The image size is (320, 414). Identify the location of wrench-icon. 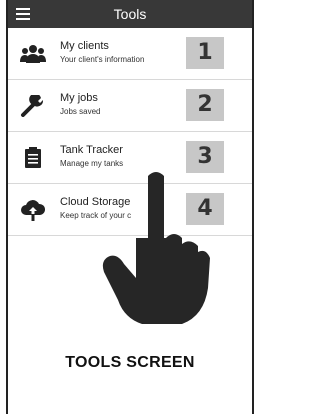
(32, 106).